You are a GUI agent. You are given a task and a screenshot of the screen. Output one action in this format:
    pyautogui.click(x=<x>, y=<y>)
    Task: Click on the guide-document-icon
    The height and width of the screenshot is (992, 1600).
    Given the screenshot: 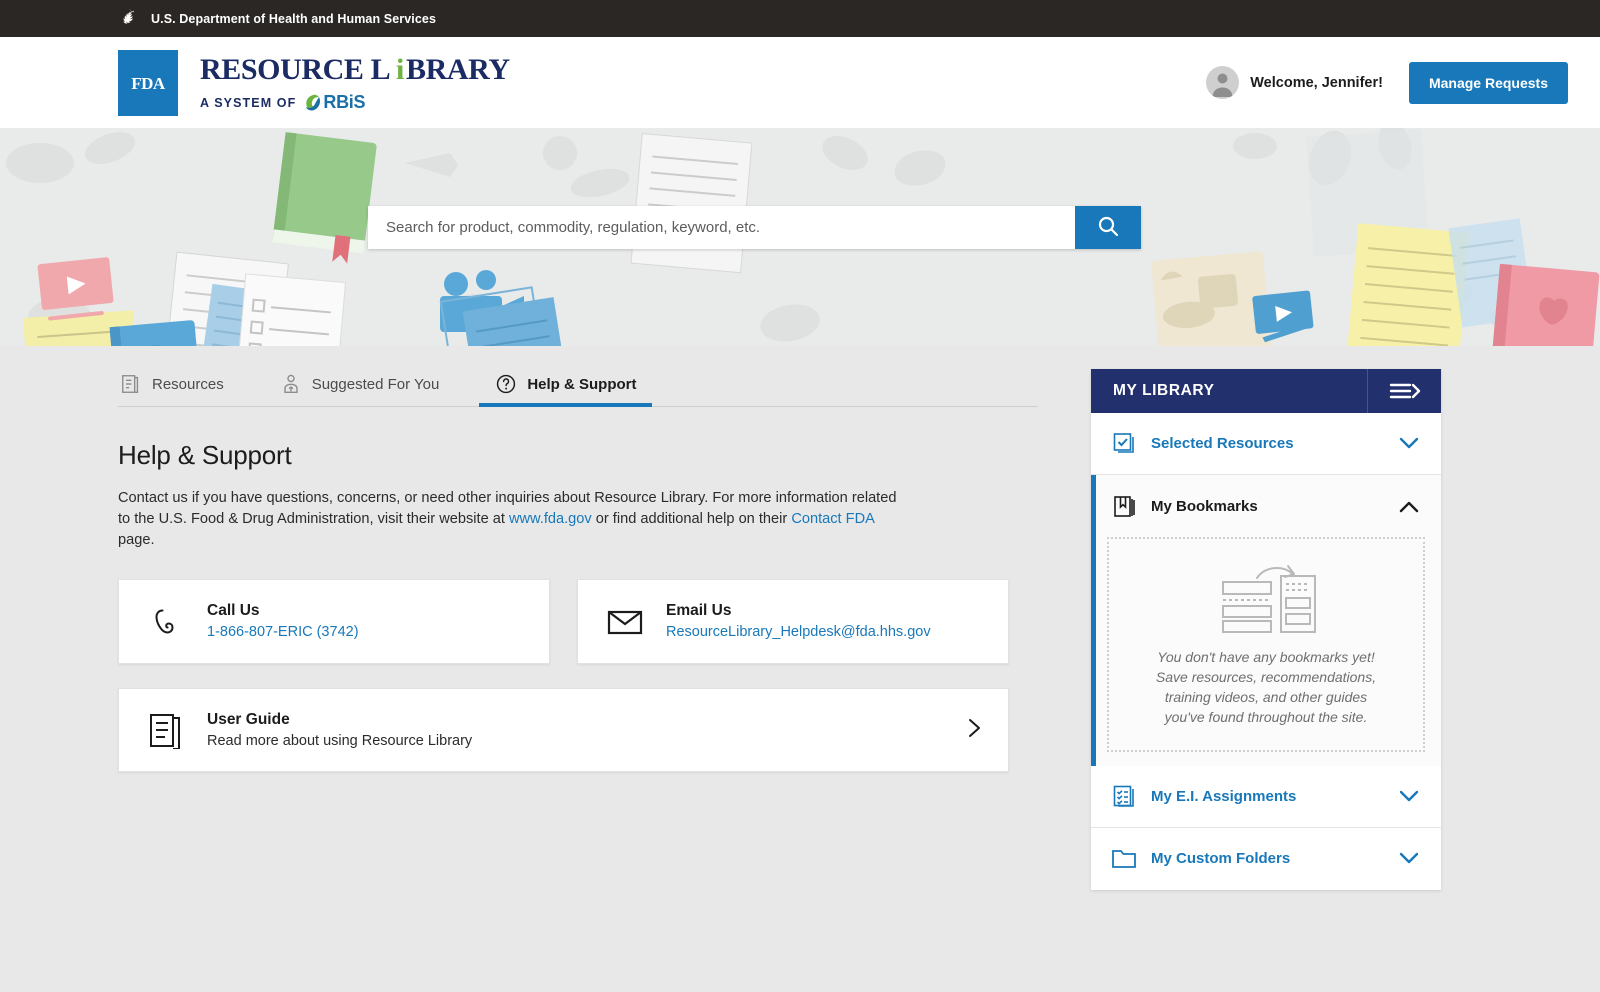 What is the action you would take?
    pyautogui.click(x=166, y=730)
    